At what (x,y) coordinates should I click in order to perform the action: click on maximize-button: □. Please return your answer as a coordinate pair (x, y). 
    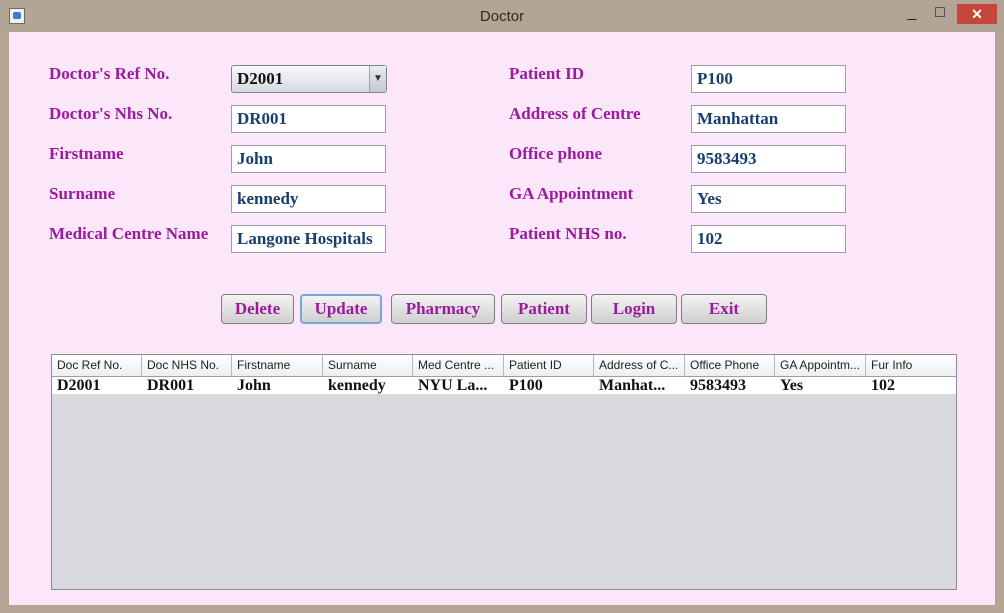
    Looking at the image, I should click on (940, 14).